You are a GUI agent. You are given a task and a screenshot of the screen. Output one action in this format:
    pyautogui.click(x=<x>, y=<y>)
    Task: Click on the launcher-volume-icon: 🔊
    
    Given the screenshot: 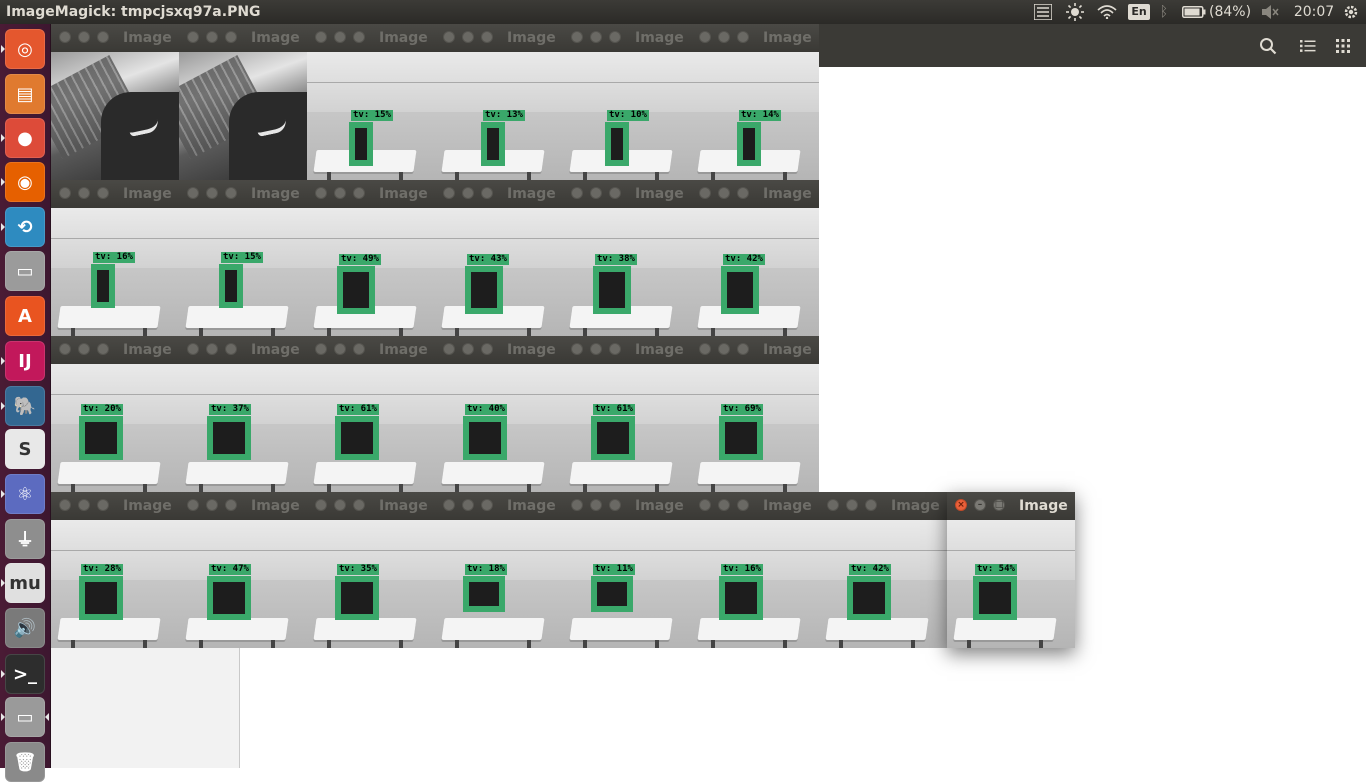 What is the action you would take?
    pyautogui.click(x=25, y=628)
    